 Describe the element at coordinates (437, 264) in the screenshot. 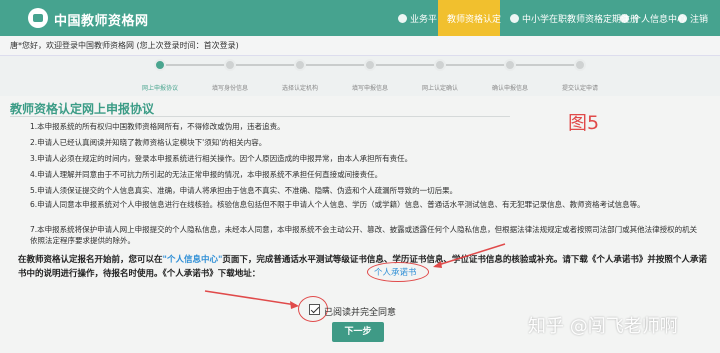

I see `arrowhead-download` at that location.